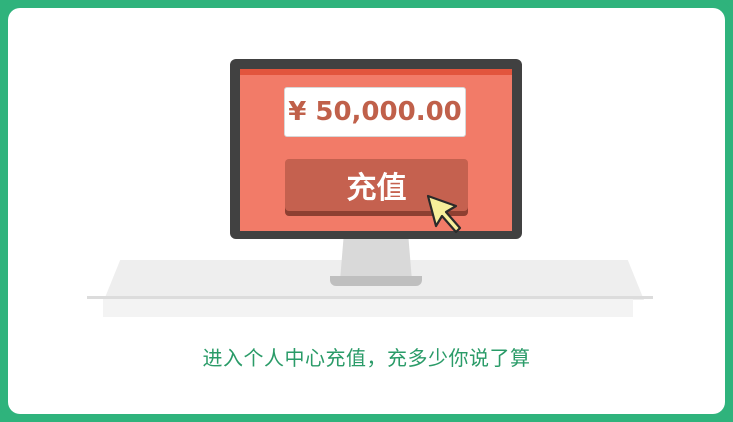  Describe the element at coordinates (368, 308) in the screenshot. I see `desk-front` at that location.